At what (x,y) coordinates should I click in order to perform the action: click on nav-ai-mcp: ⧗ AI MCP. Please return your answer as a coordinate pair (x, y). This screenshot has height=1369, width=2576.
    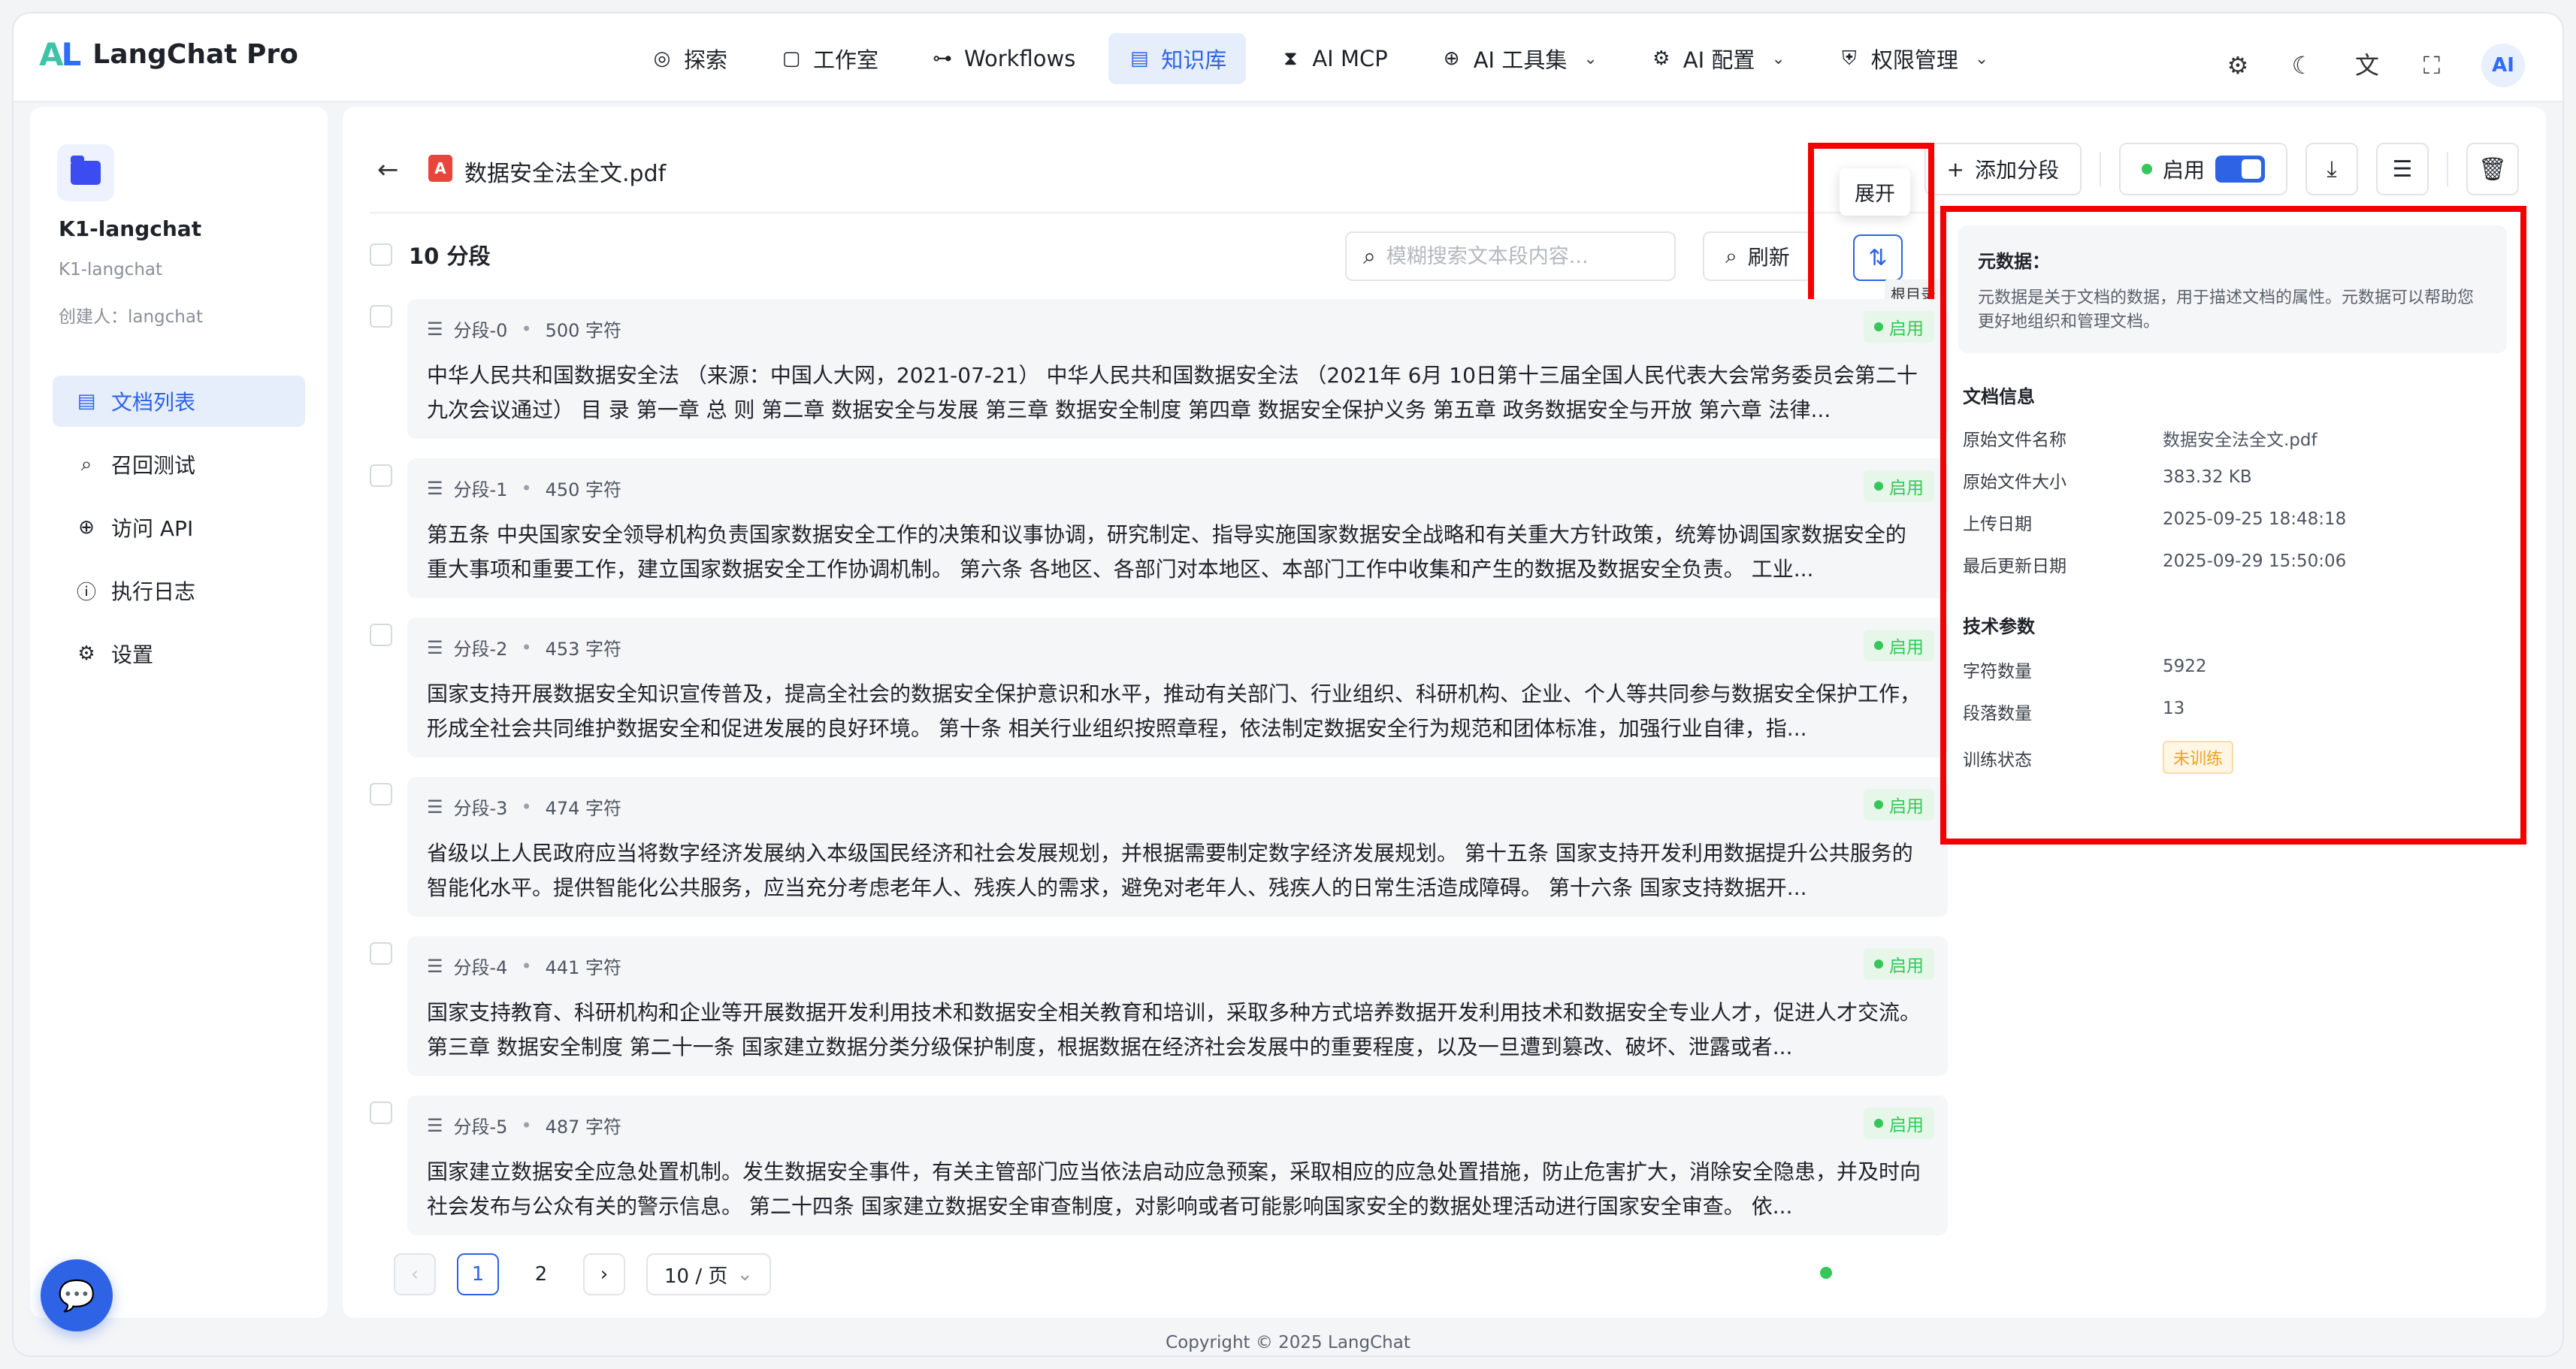
    Looking at the image, I should click on (1333, 58).